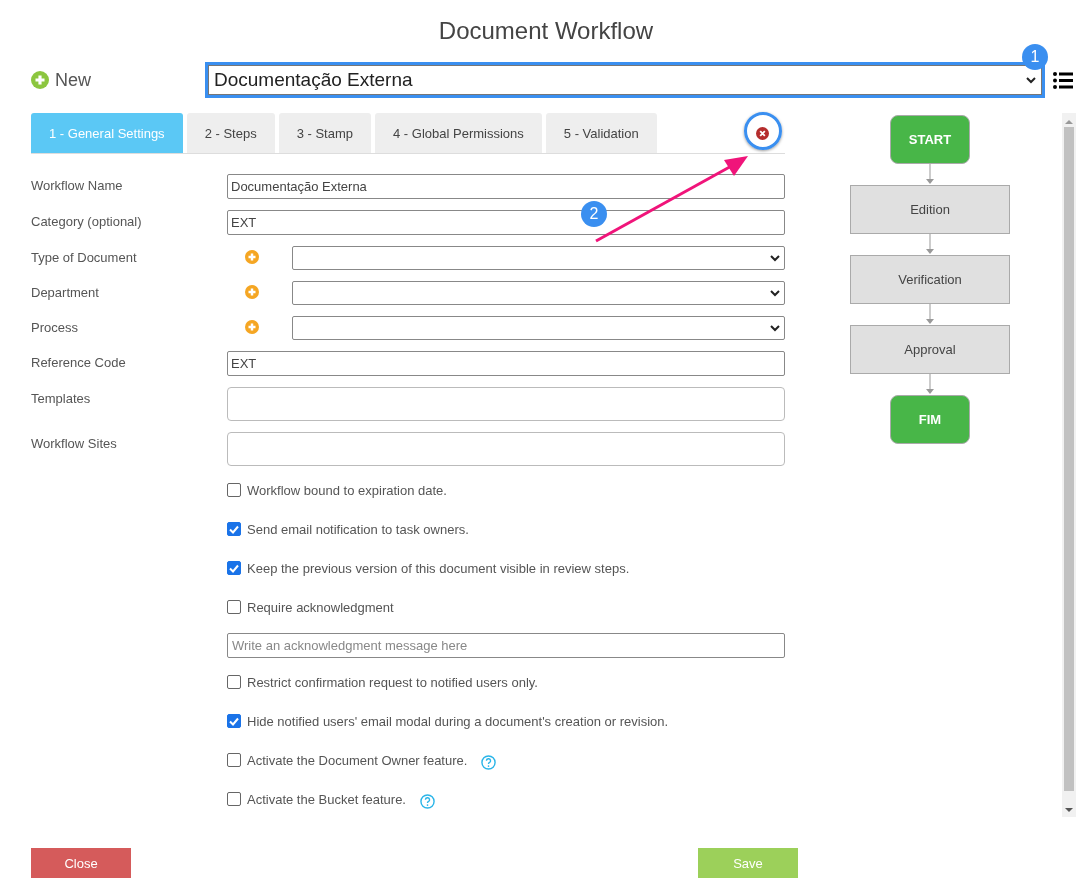 The width and height of the screenshot is (1092, 889). I want to click on close-button: Close, so click(81, 863).